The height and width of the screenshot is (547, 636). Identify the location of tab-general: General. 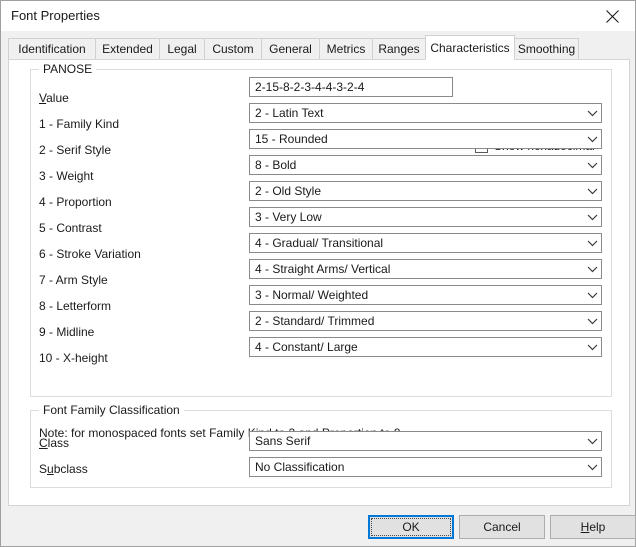
(290, 48).